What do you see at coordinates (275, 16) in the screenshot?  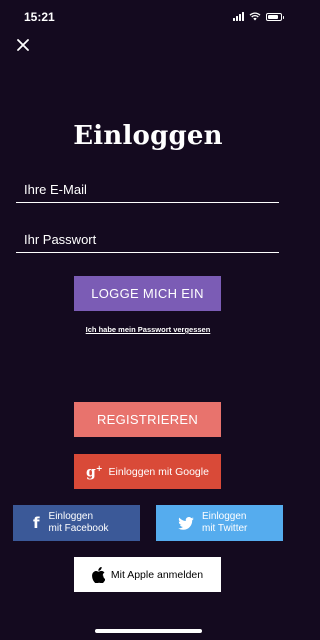 I see `battery-icon` at bounding box center [275, 16].